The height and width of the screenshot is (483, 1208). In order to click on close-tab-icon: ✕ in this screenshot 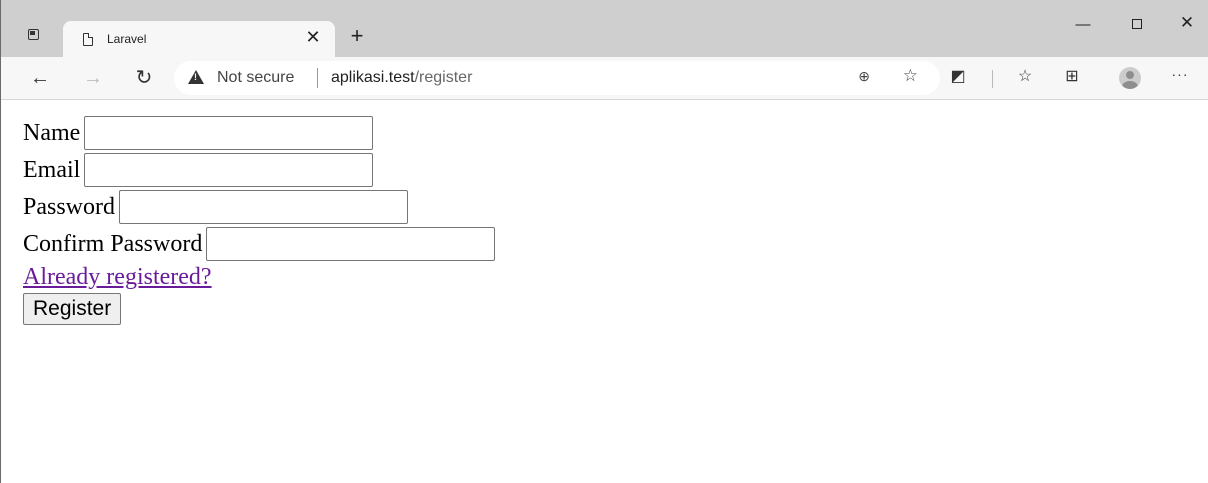, I will do `click(313, 37)`.